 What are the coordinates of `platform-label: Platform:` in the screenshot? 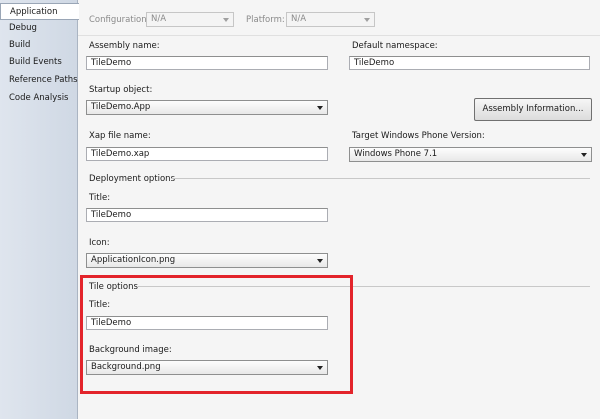 It's located at (265, 20).